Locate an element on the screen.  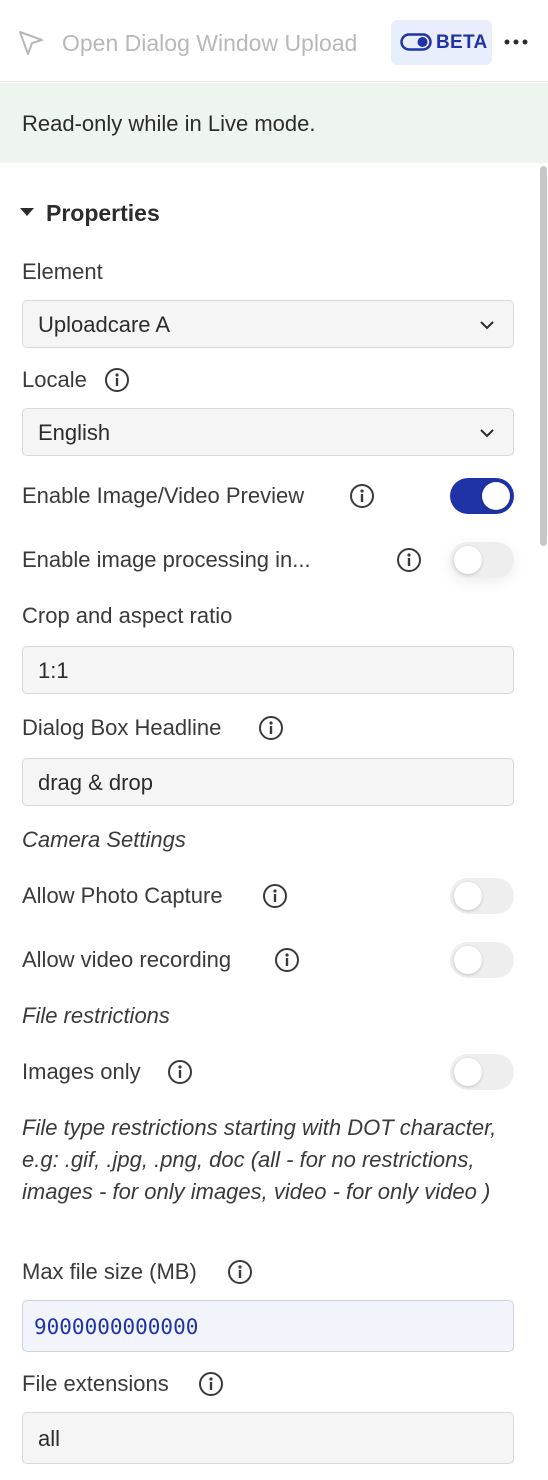
toggle-icon is located at coordinates (416, 42).